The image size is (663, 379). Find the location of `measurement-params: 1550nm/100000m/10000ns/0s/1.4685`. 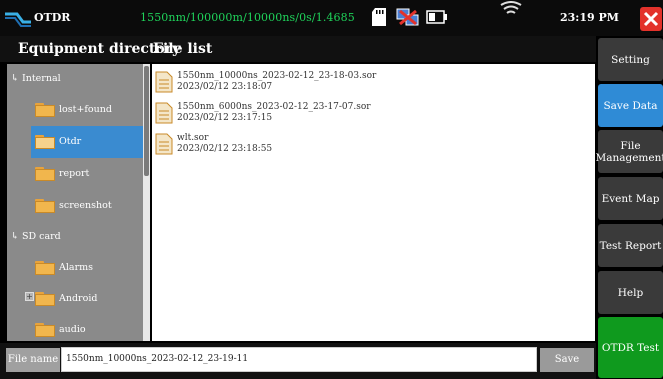

measurement-params: 1550nm/100000m/10000ns/0s/1.4685 is located at coordinates (247, 17).